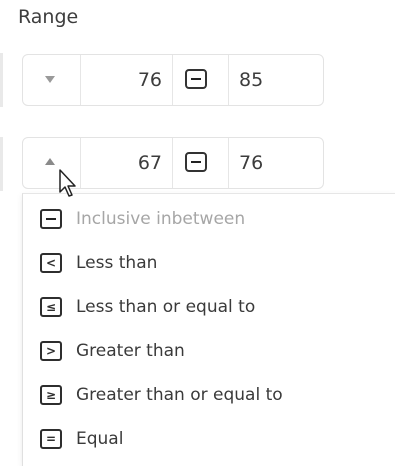  I want to click on menu-item-inclusive-inbetween: Inclusive inbetween, so click(209, 219).